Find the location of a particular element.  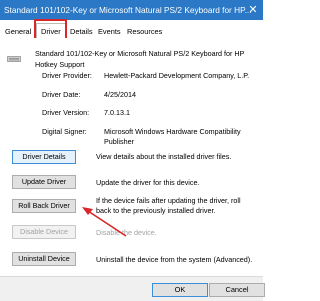

tab-details: Details is located at coordinates (81, 31).